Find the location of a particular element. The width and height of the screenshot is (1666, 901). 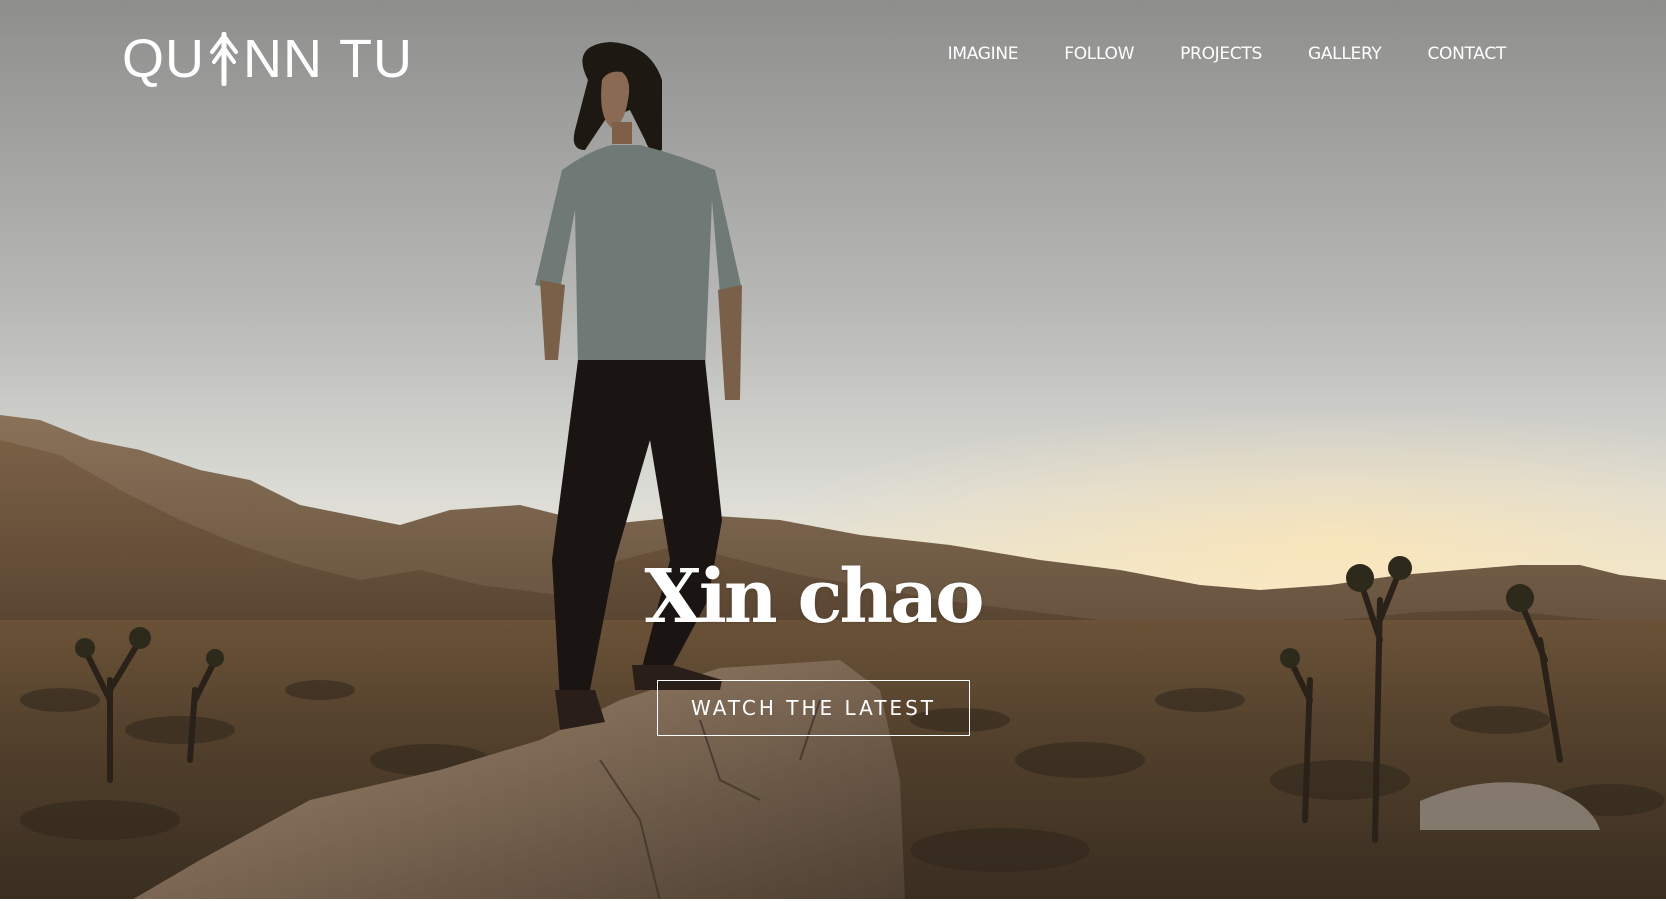

nav-item-projects: PROJECTS is located at coordinates (1221, 54).